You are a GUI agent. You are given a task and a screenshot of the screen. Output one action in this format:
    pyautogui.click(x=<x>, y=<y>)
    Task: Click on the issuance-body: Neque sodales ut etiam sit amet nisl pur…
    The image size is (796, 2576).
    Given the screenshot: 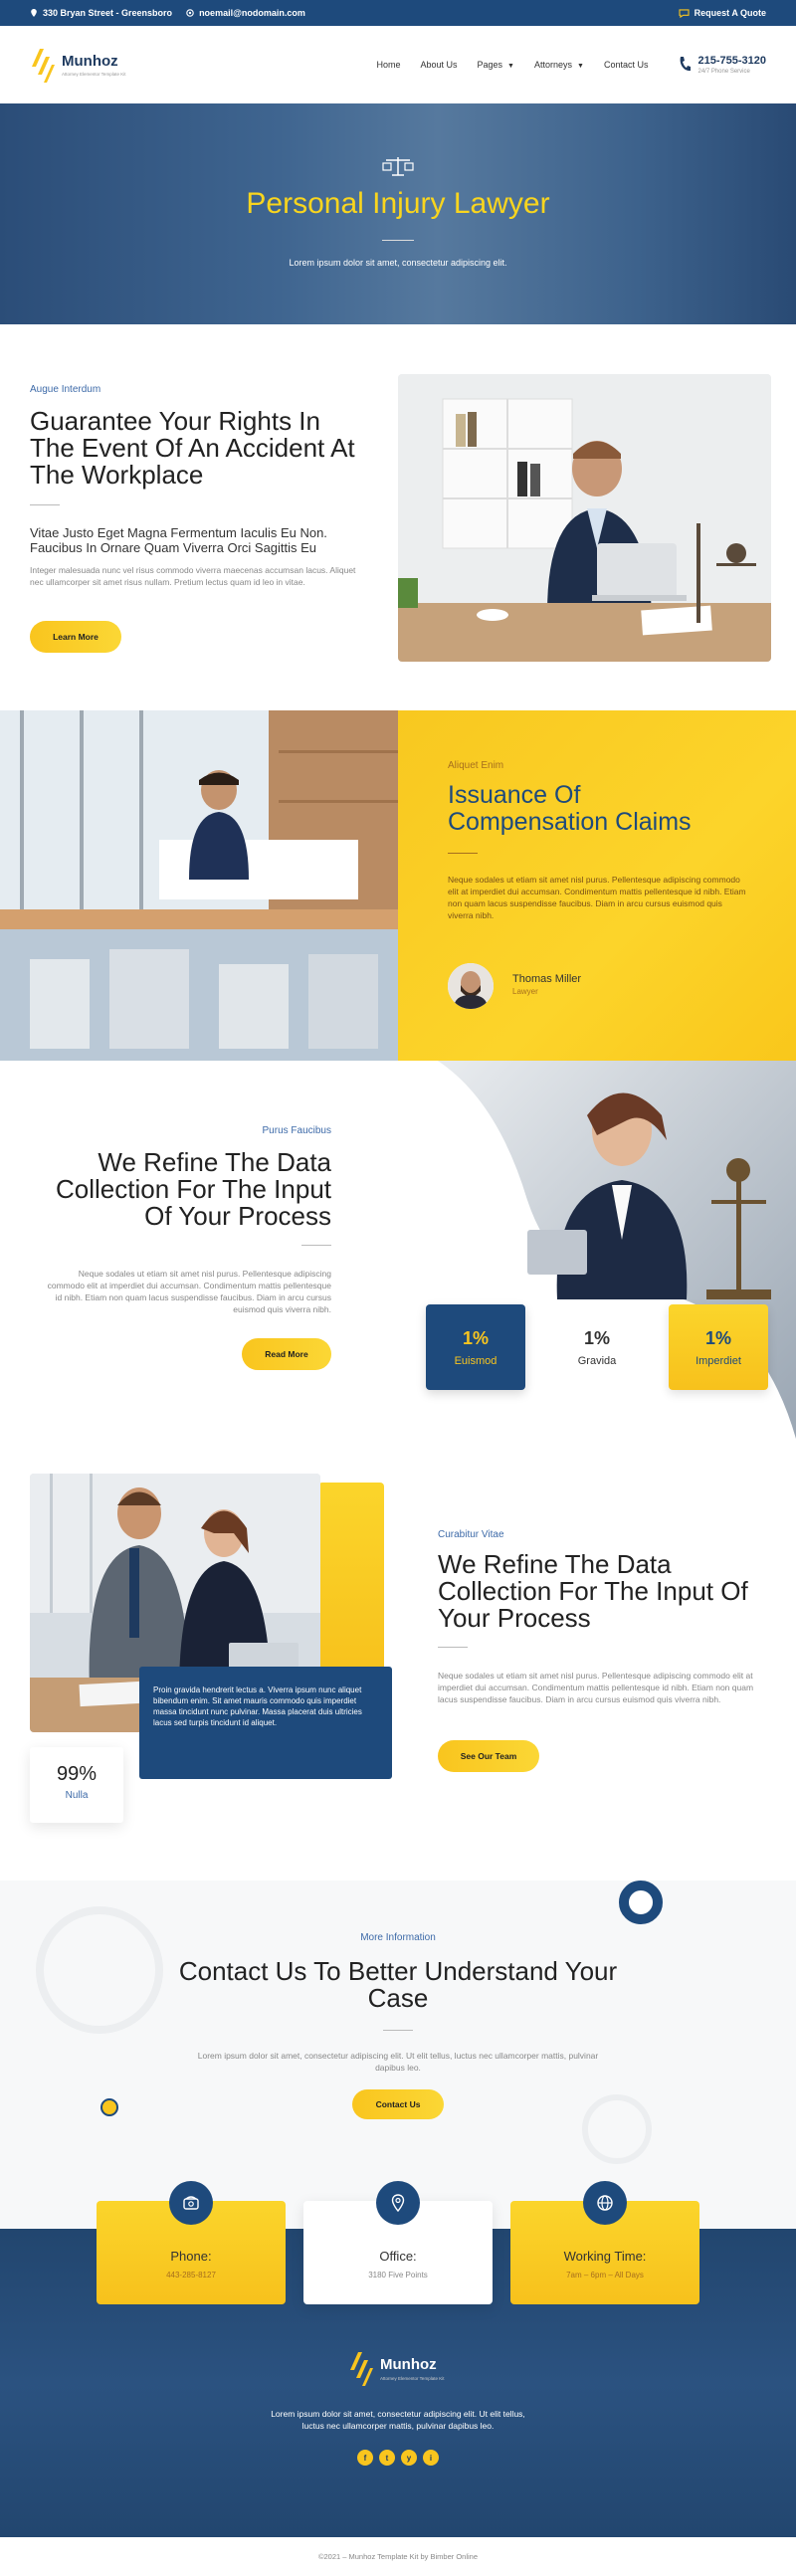 What is the action you would take?
    pyautogui.click(x=597, y=897)
    